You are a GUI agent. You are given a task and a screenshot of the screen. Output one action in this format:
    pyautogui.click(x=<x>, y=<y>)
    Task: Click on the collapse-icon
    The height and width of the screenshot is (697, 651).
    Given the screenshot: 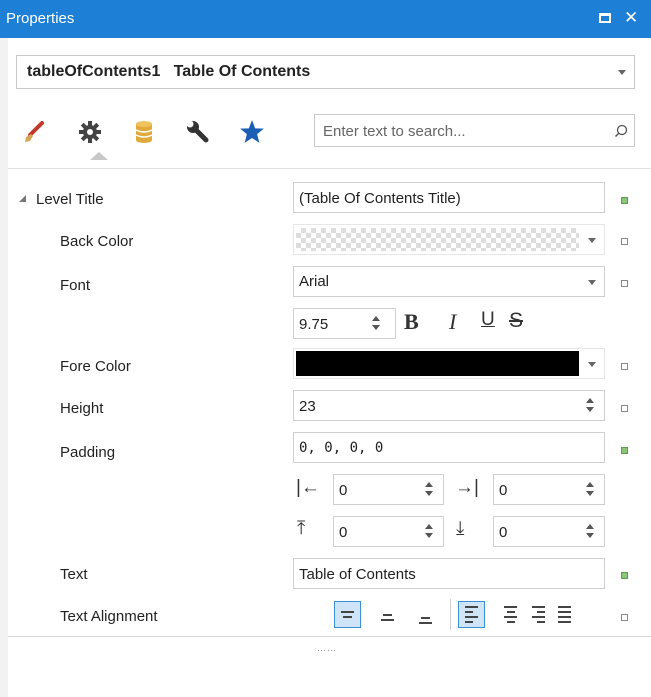 What is the action you would take?
    pyautogui.click(x=22, y=198)
    